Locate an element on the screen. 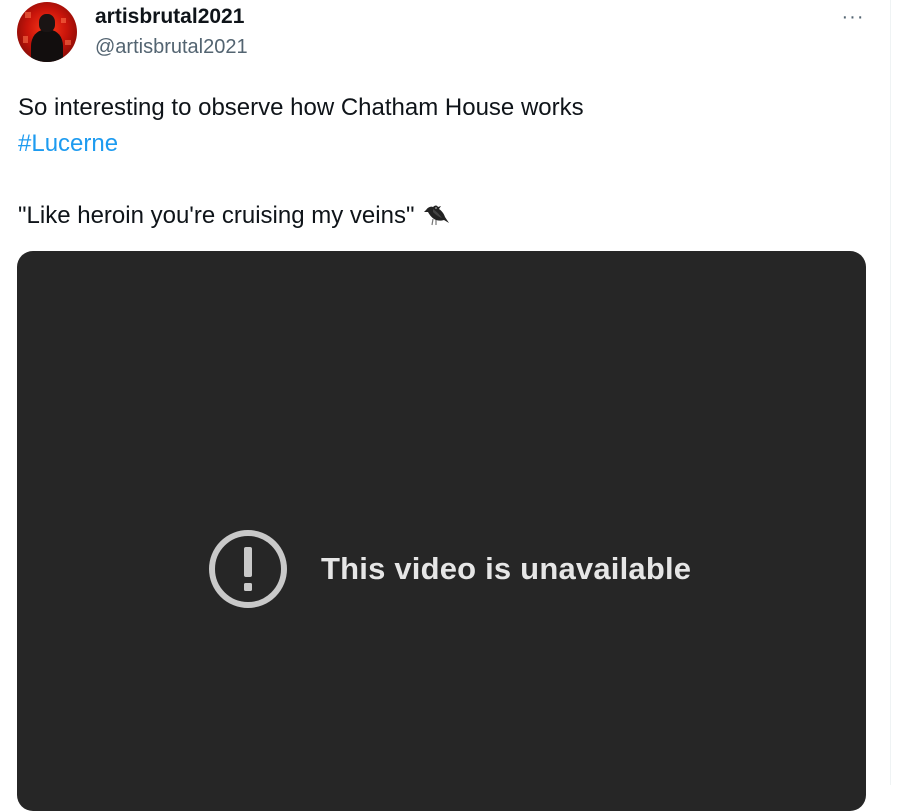  tweet-hashtag-line: #Lucerne is located at coordinates (443, 144).